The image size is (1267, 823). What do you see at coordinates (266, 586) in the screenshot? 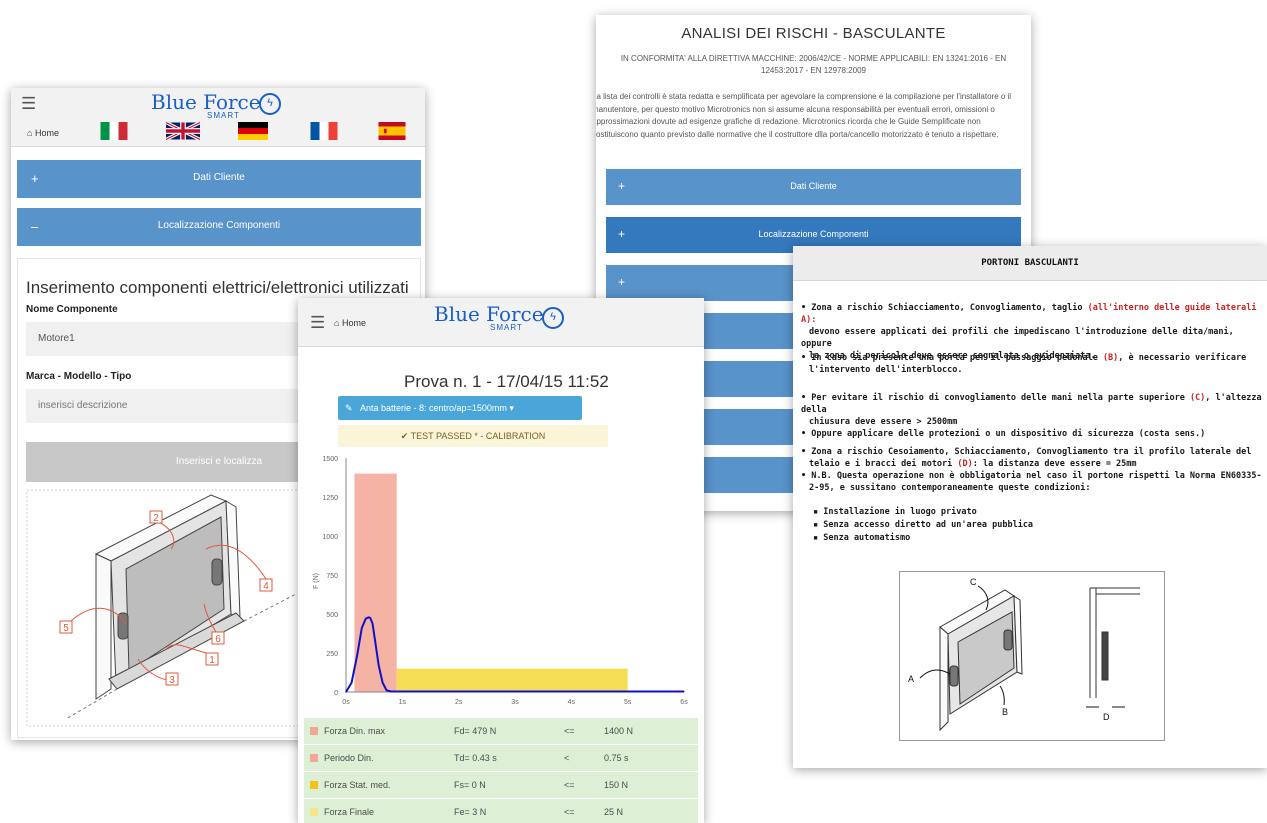
I see `callout-4: 4` at bounding box center [266, 586].